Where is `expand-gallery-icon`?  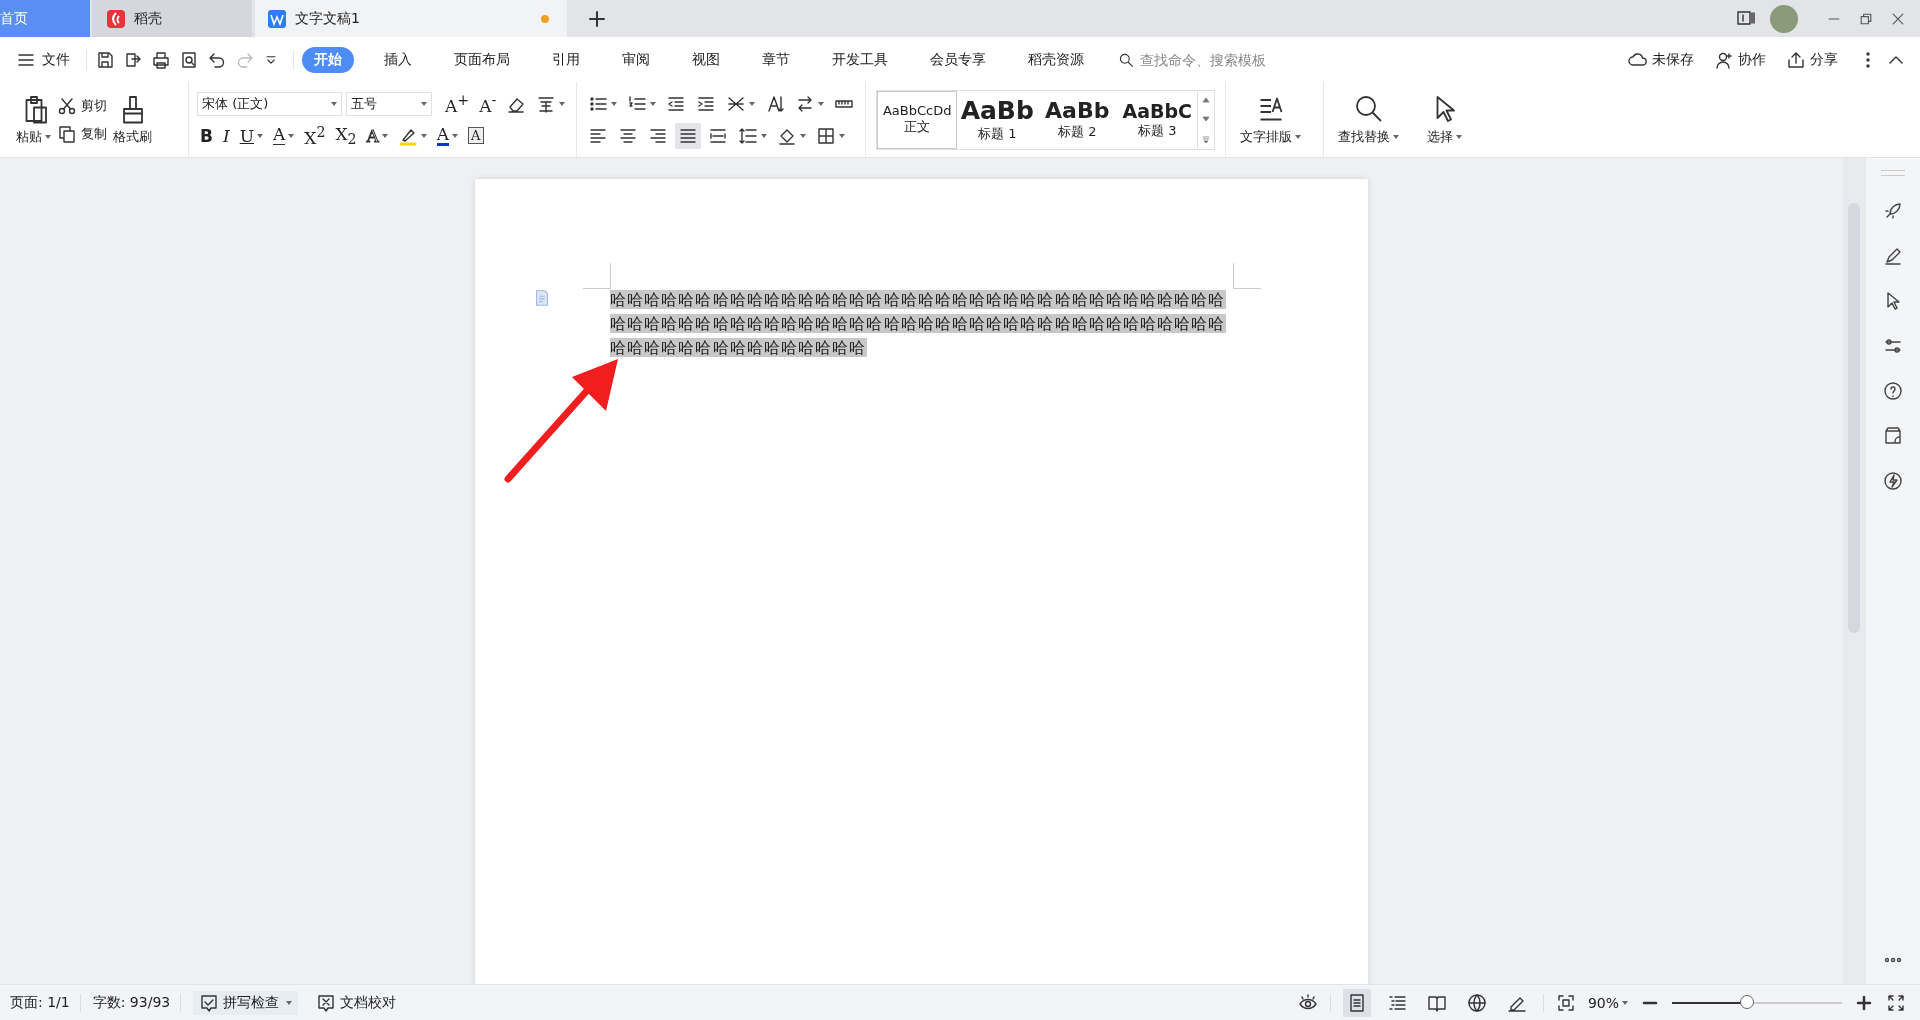 expand-gallery-icon is located at coordinates (1206, 138).